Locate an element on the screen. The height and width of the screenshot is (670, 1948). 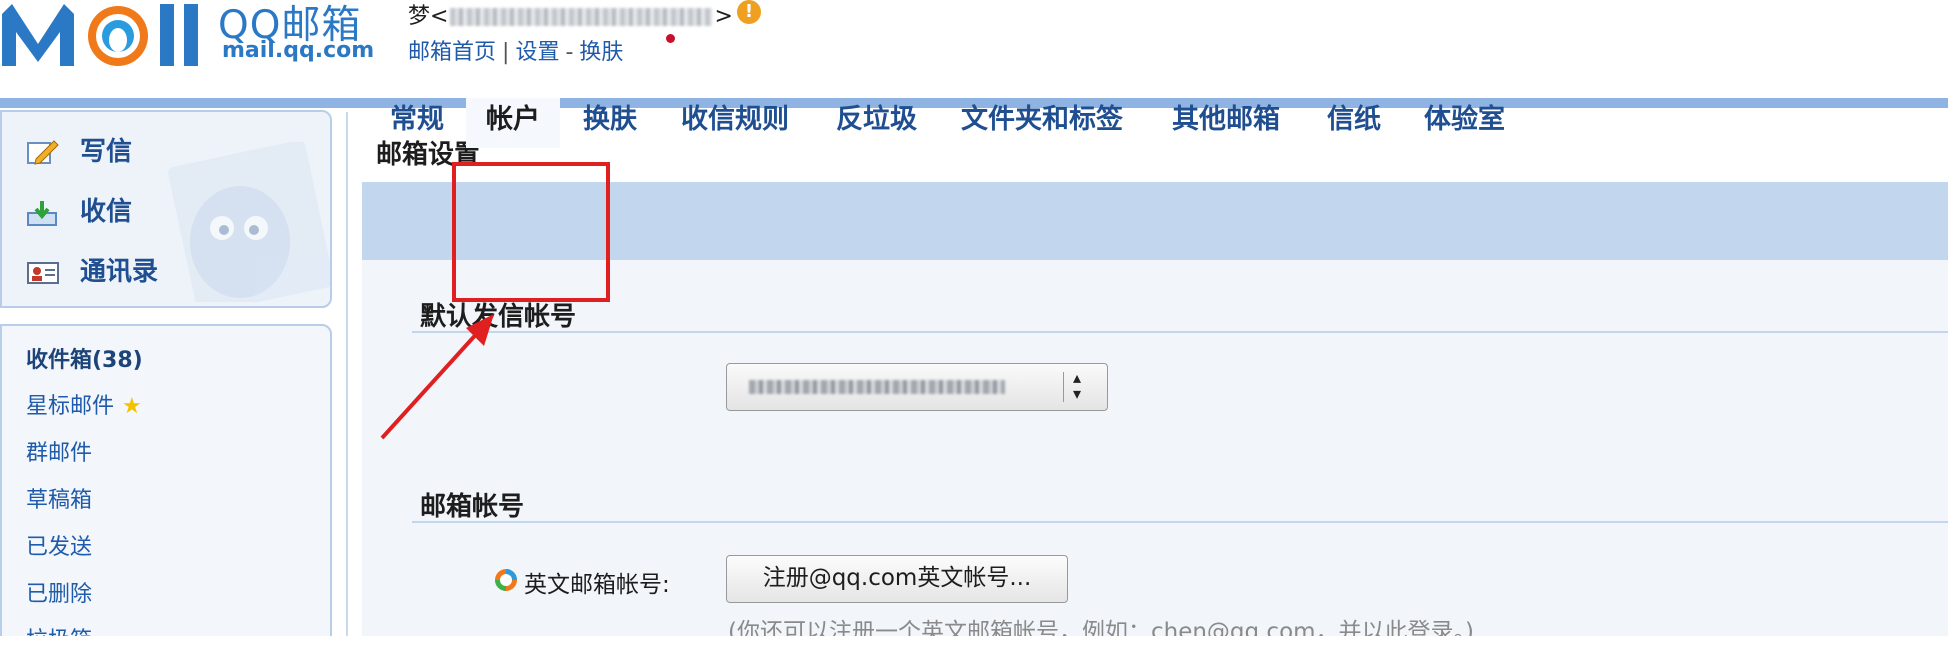
folder-inbox: 收件箱(38) is located at coordinates (84, 361).